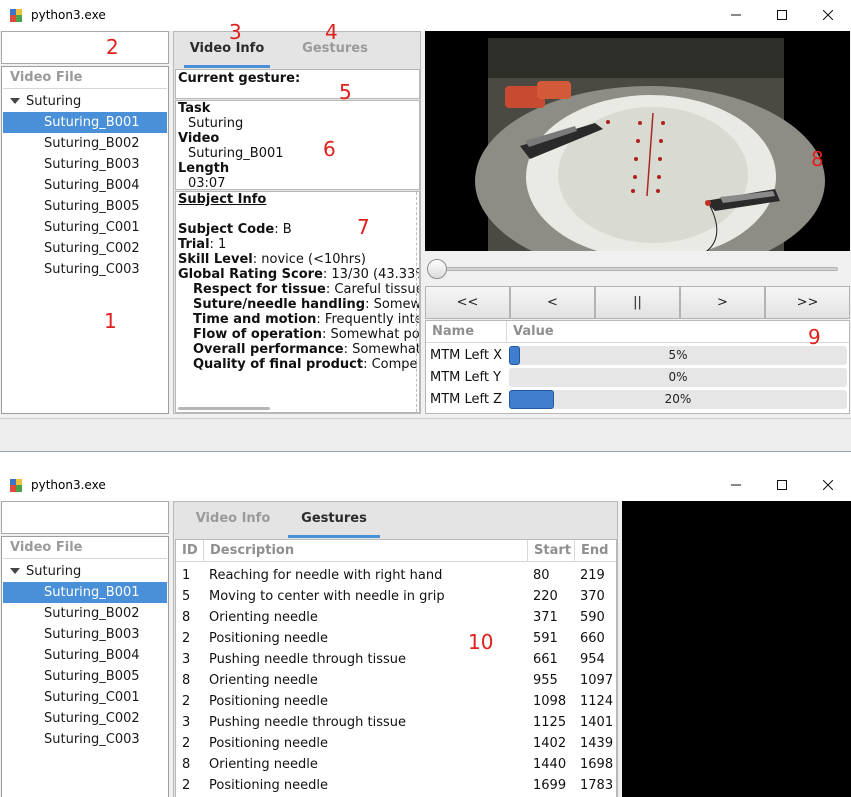 Image resolution: width=851 pixels, height=797 pixels. Describe the element at coordinates (204, 168) in the screenshot. I see `length-label: Length` at that location.